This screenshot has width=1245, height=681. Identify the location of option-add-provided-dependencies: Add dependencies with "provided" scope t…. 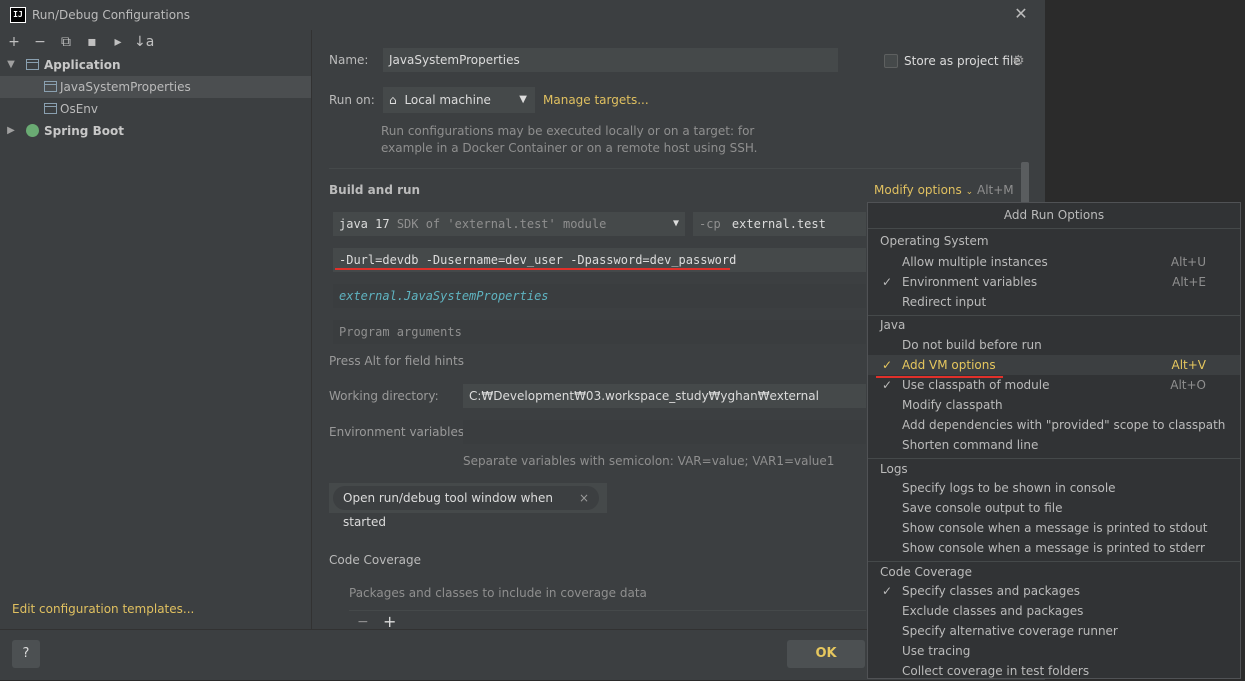
(1054, 425).